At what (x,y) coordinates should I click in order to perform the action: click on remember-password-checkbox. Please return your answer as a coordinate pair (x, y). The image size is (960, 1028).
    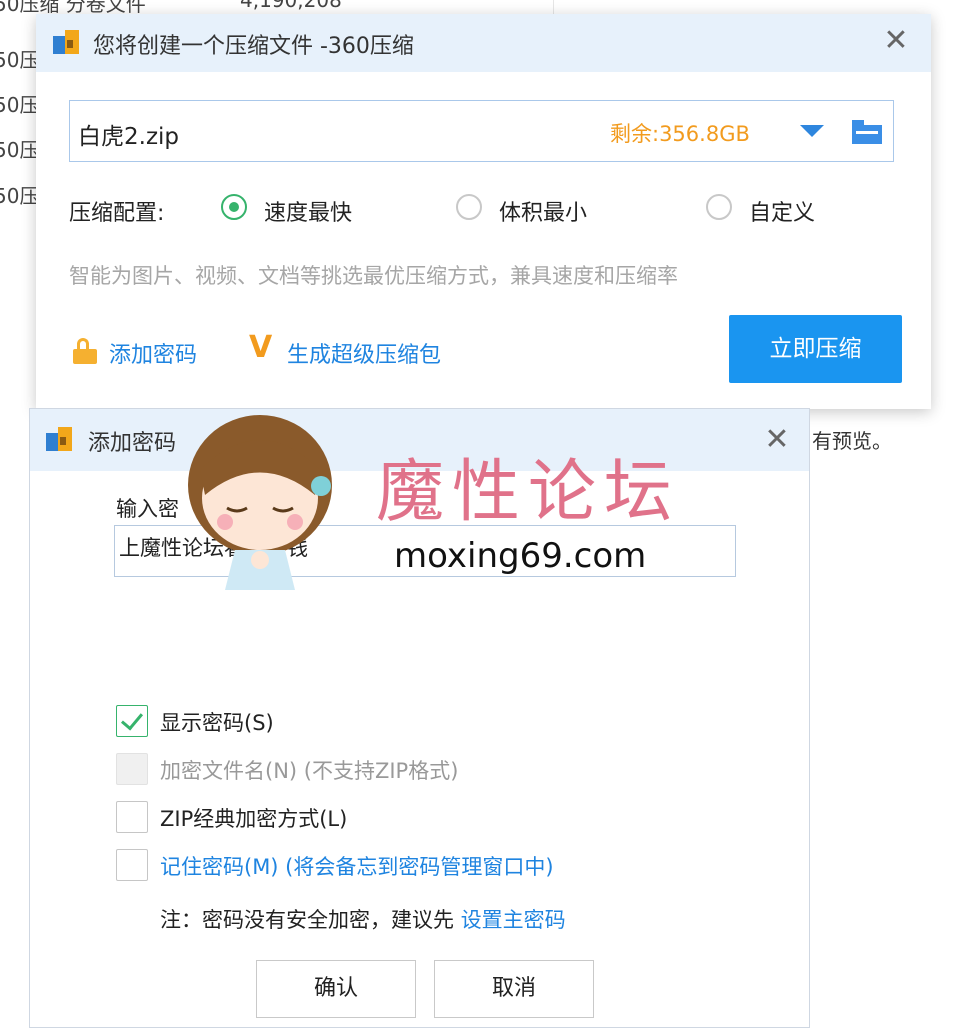
    Looking at the image, I should click on (132, 865).